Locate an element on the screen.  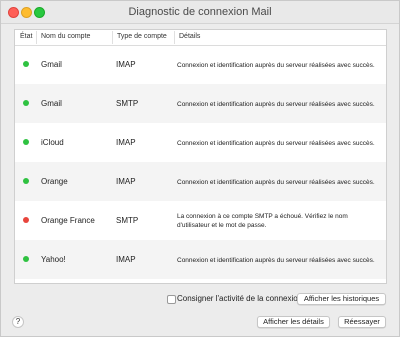
title-bar: Diagnostic de connexion Mail is located at coordinates (200, 12).